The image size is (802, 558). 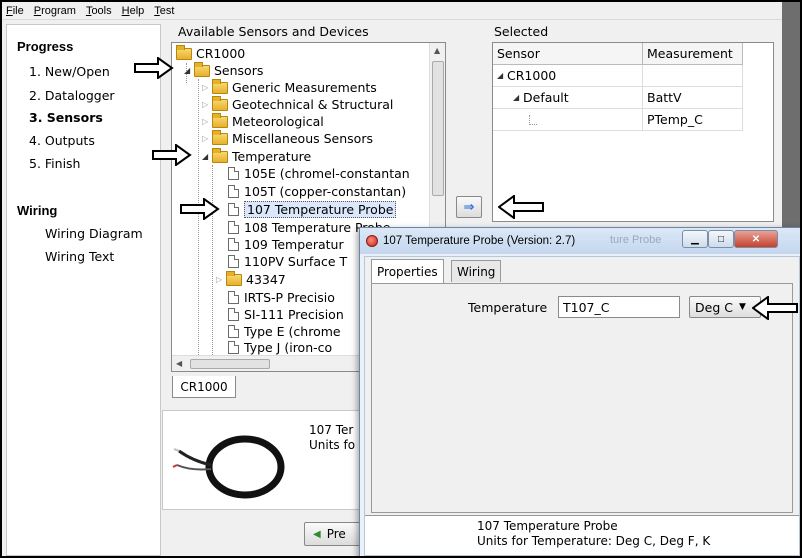 I want to click on close-button: ✕, so click(x=756, y=239).